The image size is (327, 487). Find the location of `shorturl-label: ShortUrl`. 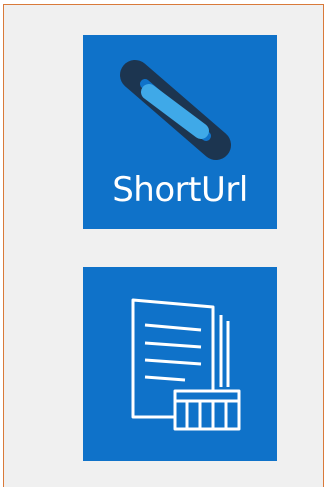

shorturl-label: ShortUrl is located at coordinates (180, 190).